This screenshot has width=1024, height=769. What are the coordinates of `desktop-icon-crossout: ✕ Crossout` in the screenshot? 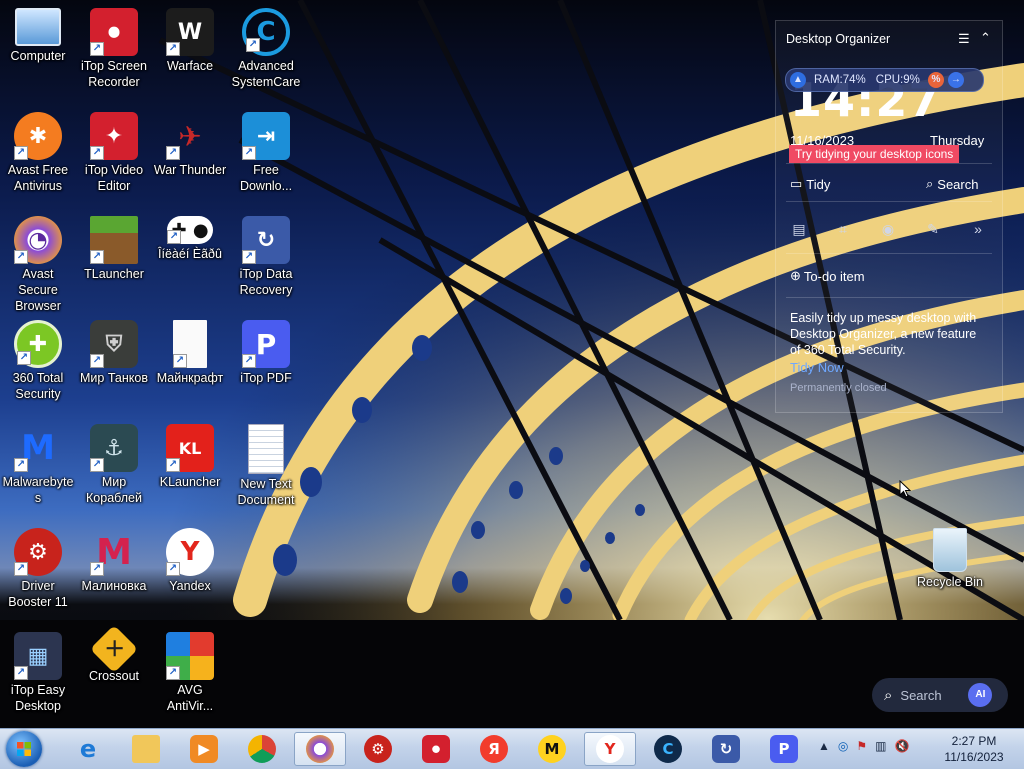 It's located at (114, 654).